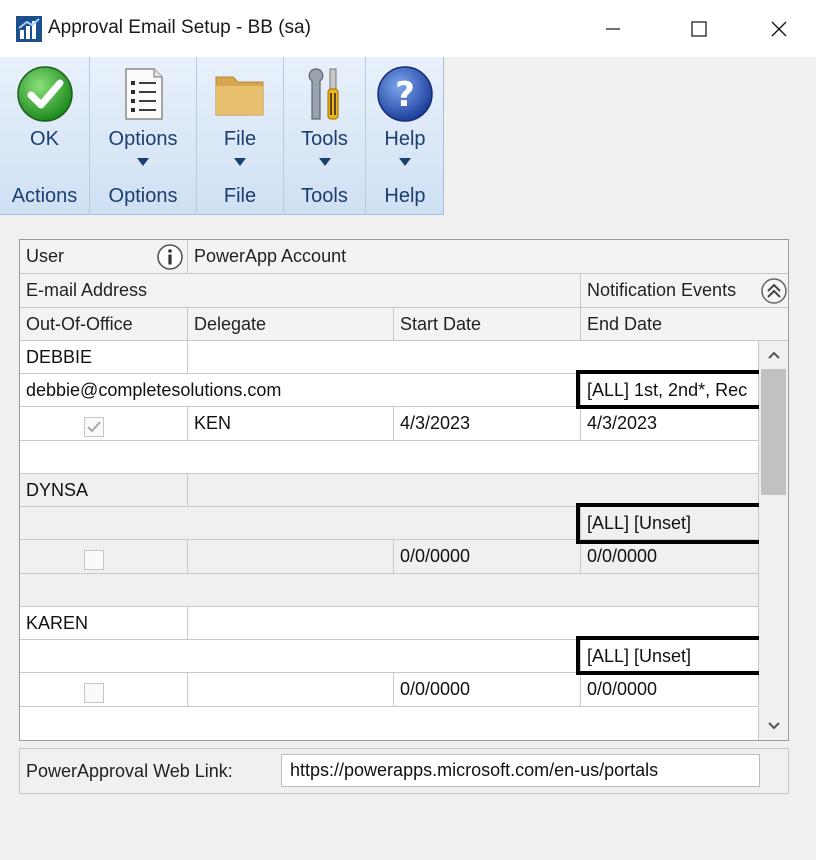  Describe the element at coordinates (662, 290) in the screenshot. I see `header-notification-events-label: Notification Events` at that location.